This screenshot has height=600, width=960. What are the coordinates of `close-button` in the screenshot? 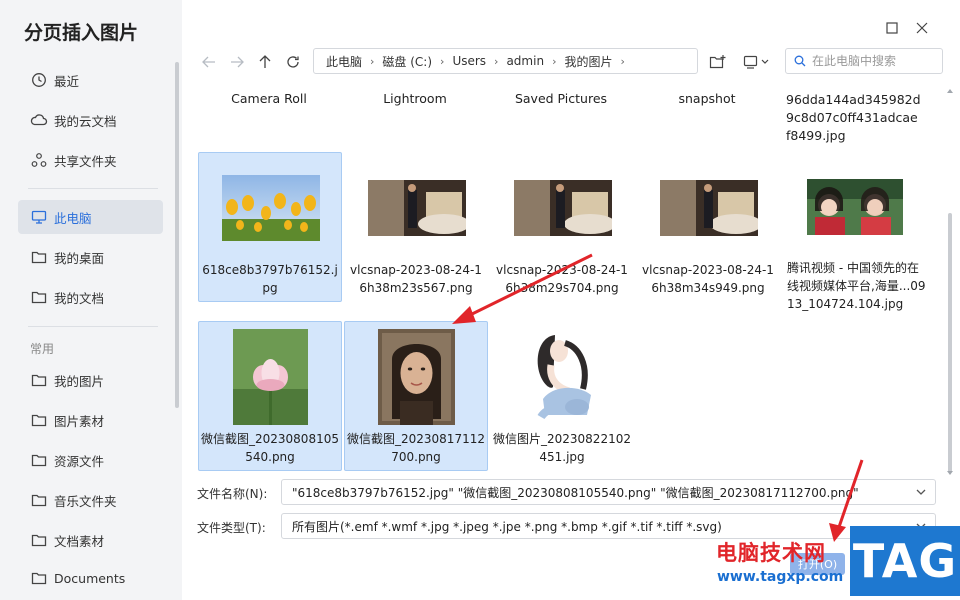 It's located at (922, 28).